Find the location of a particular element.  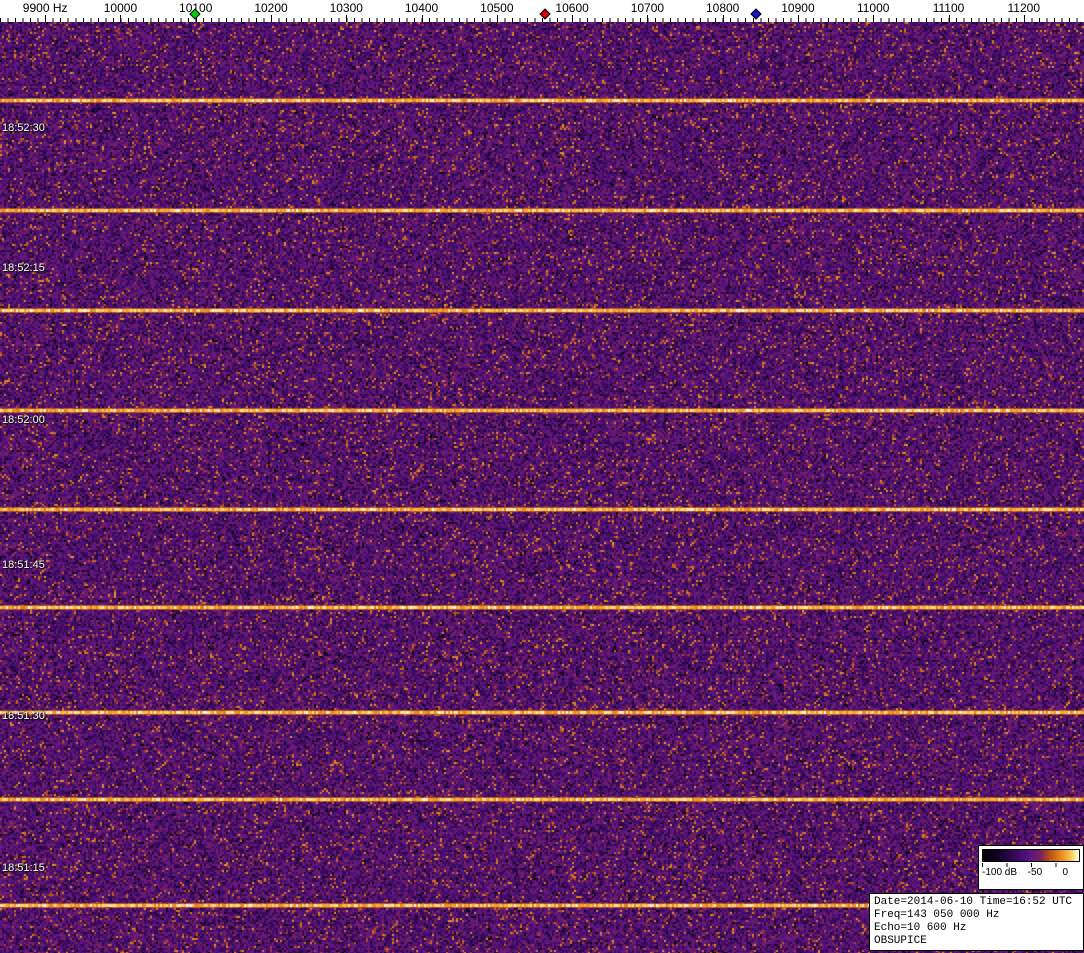

color-scale-labels: -100 dB -50 0 is located at coordinates (1031, 874).